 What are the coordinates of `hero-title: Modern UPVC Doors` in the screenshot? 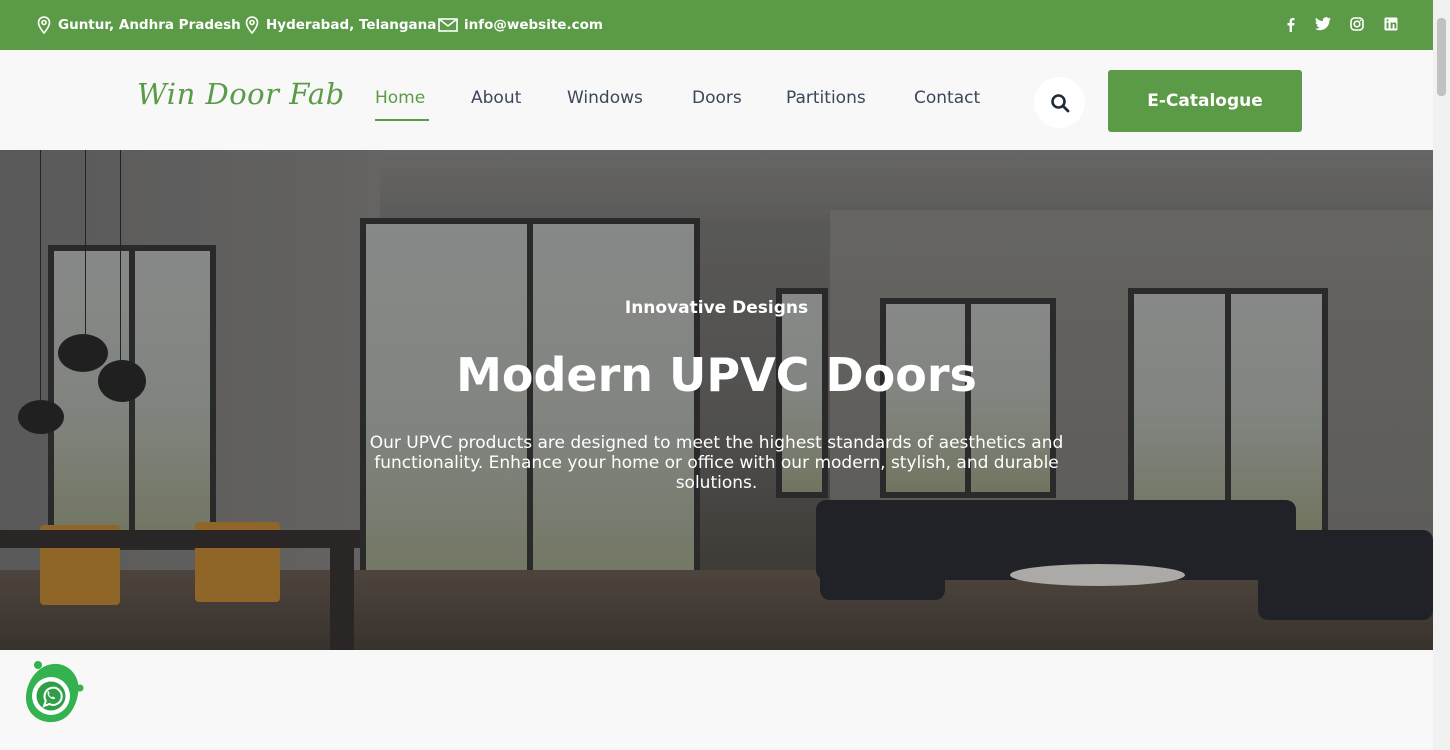 It's located at (716, 375).